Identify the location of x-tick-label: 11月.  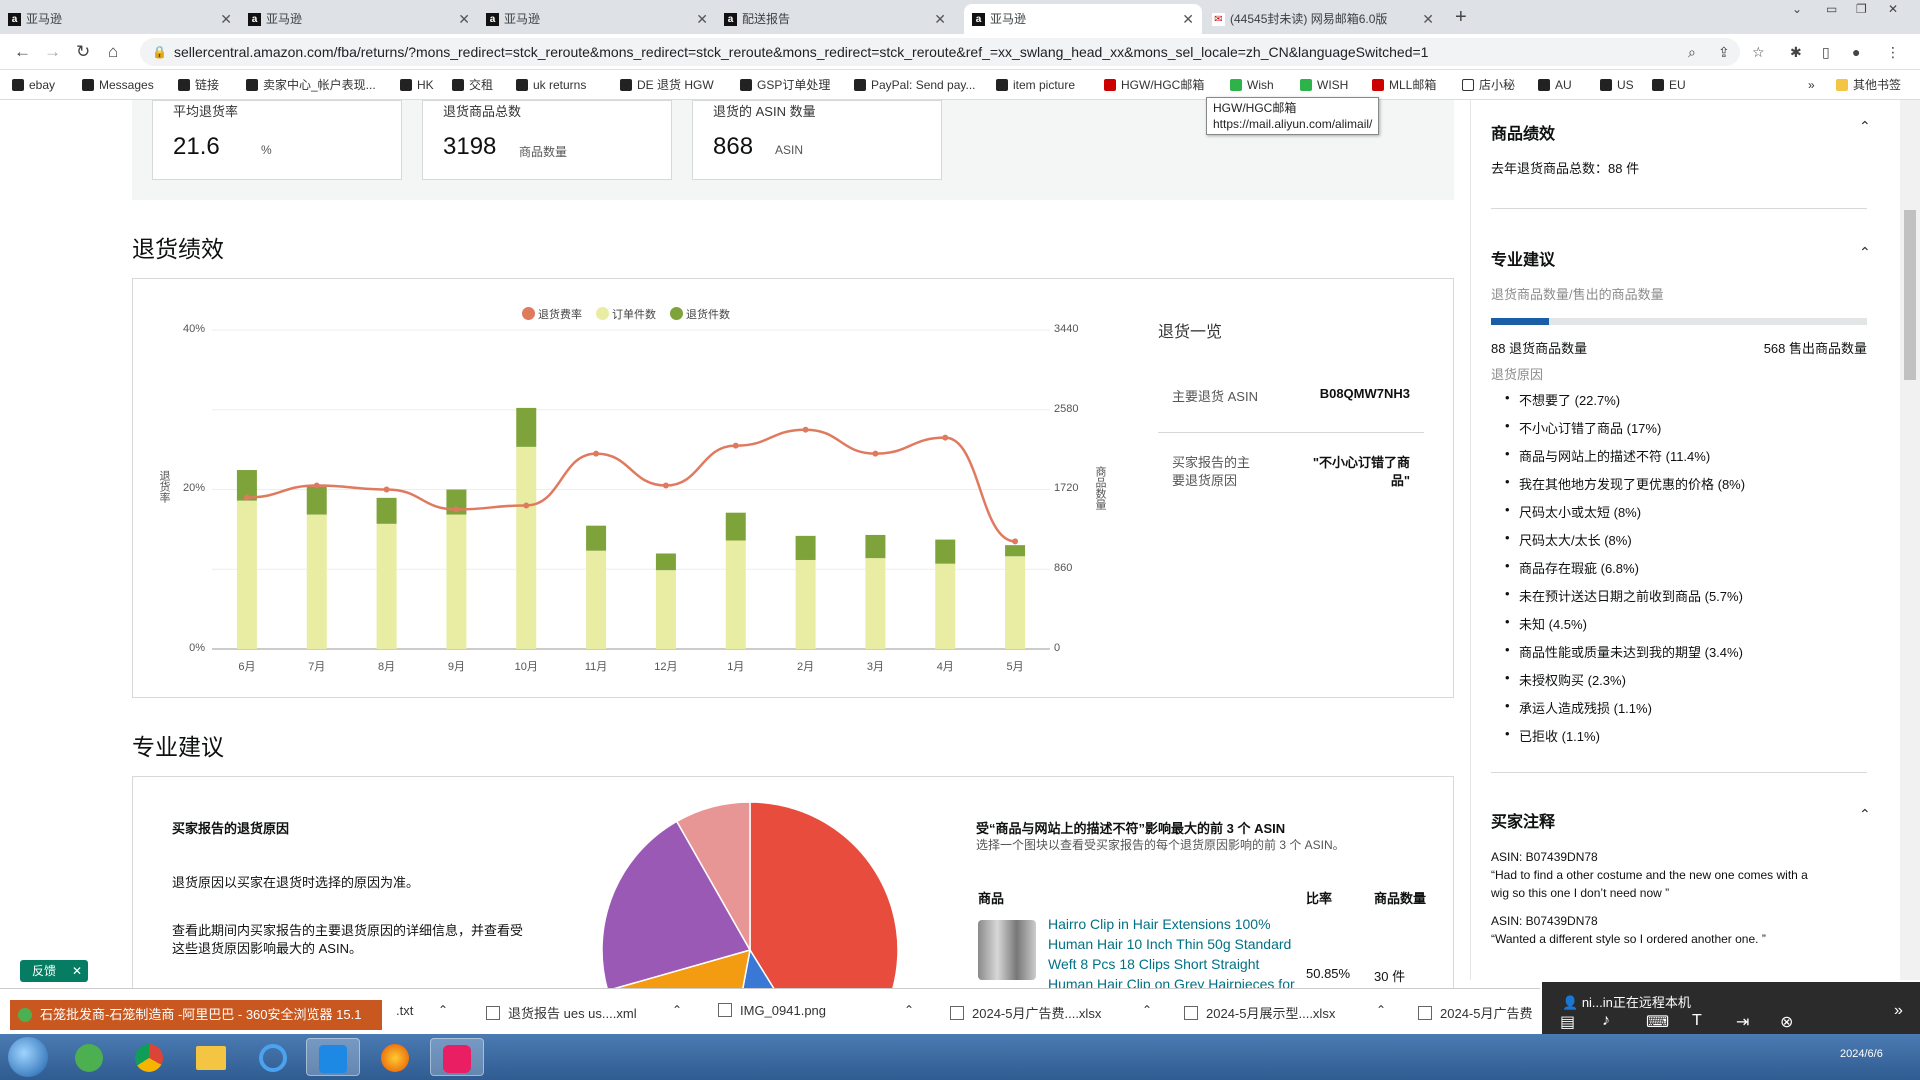
(596, 667).